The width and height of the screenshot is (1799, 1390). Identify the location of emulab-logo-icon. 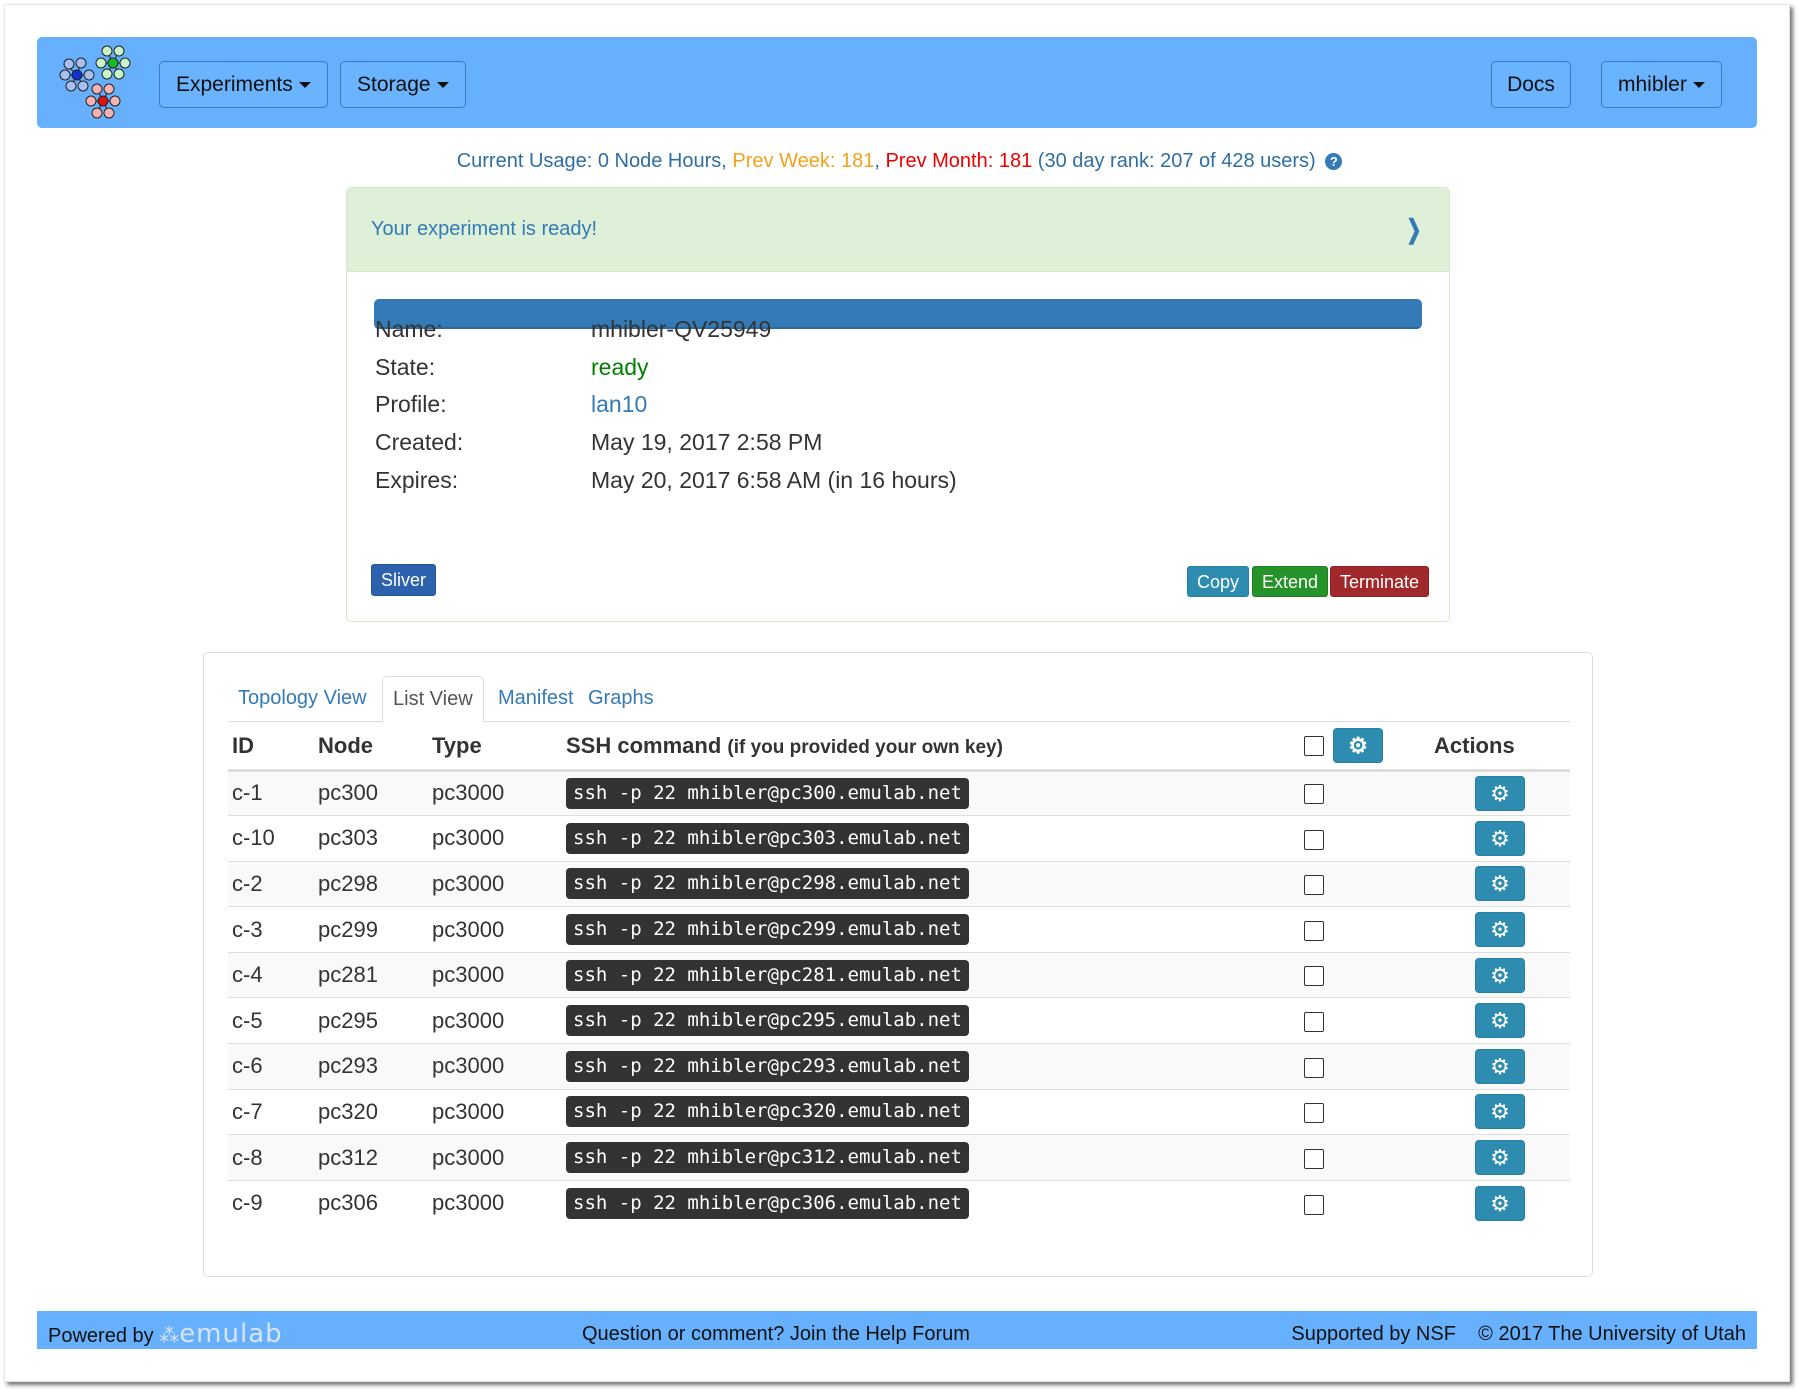
(99, 84).